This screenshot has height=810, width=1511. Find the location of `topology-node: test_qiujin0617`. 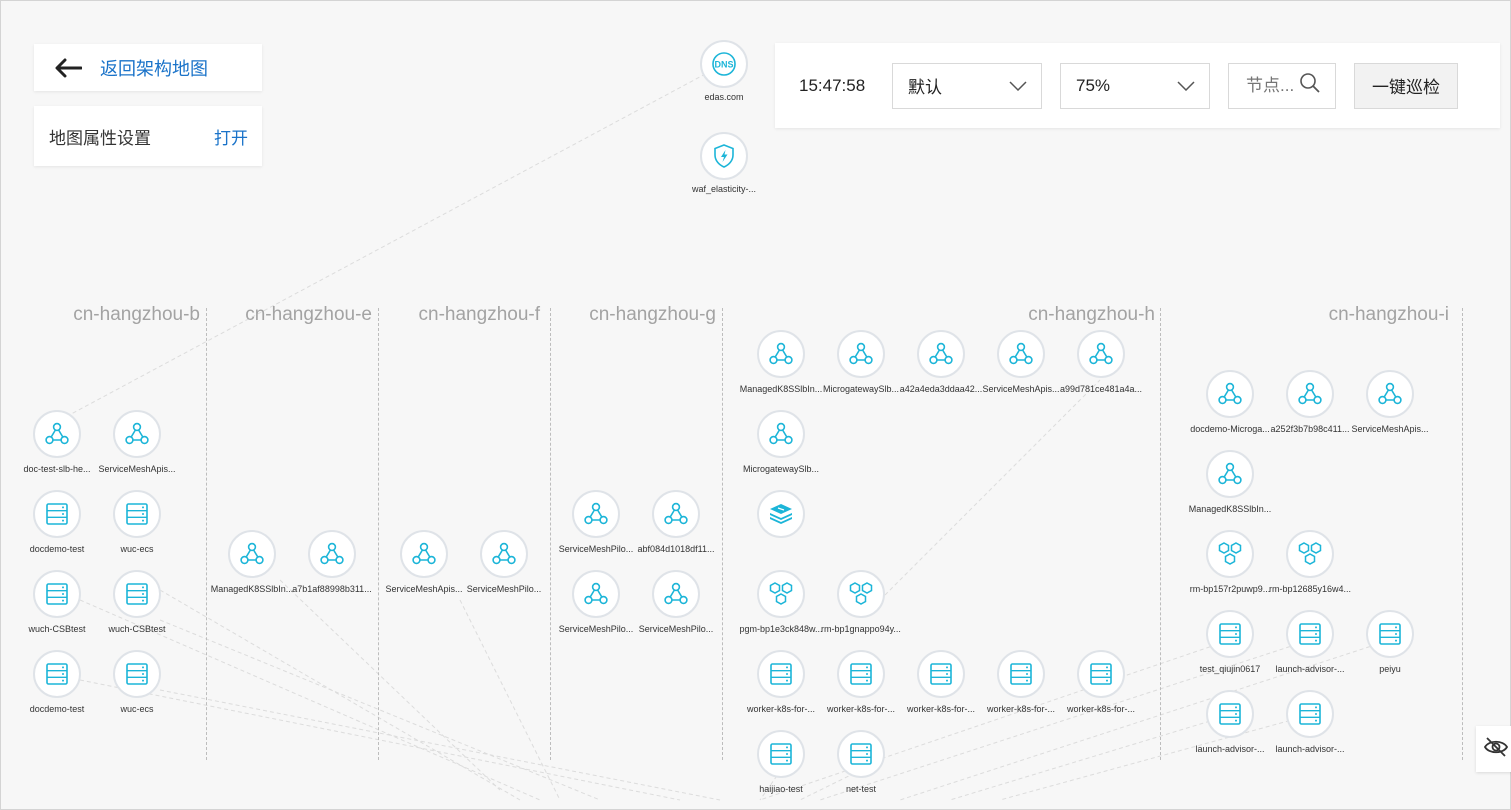

topology-node: test_qiujin0617 is located at coordinates (1230, 642).